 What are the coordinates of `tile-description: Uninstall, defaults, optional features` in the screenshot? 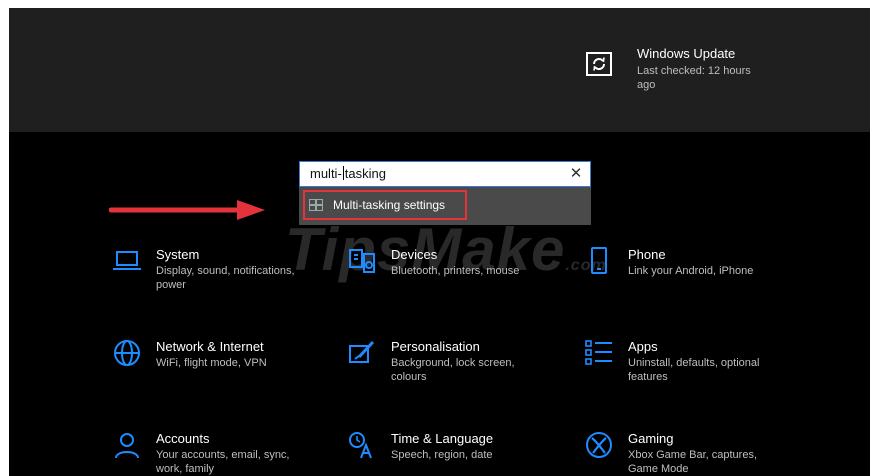 It's located at (694, 370).